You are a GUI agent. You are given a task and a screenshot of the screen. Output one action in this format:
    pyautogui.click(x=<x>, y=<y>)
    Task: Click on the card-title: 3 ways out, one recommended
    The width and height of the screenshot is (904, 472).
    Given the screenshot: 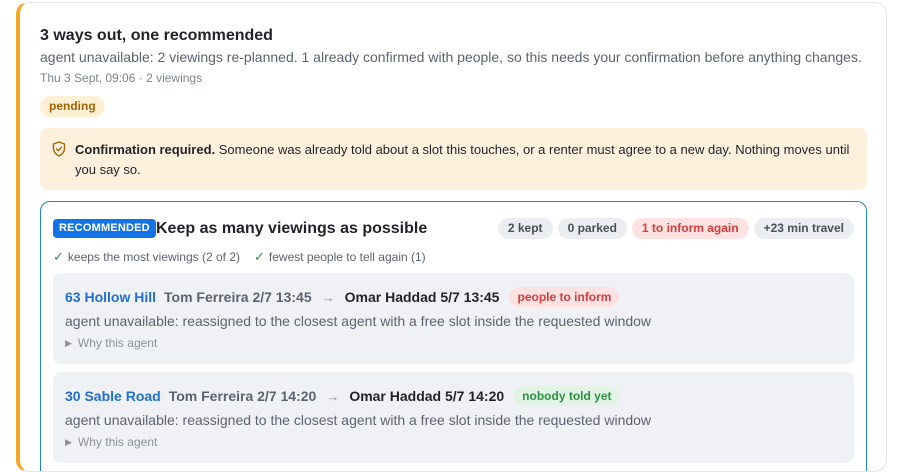 What is the action you would take?
    pyautogui.click(x=156, y=35)
    